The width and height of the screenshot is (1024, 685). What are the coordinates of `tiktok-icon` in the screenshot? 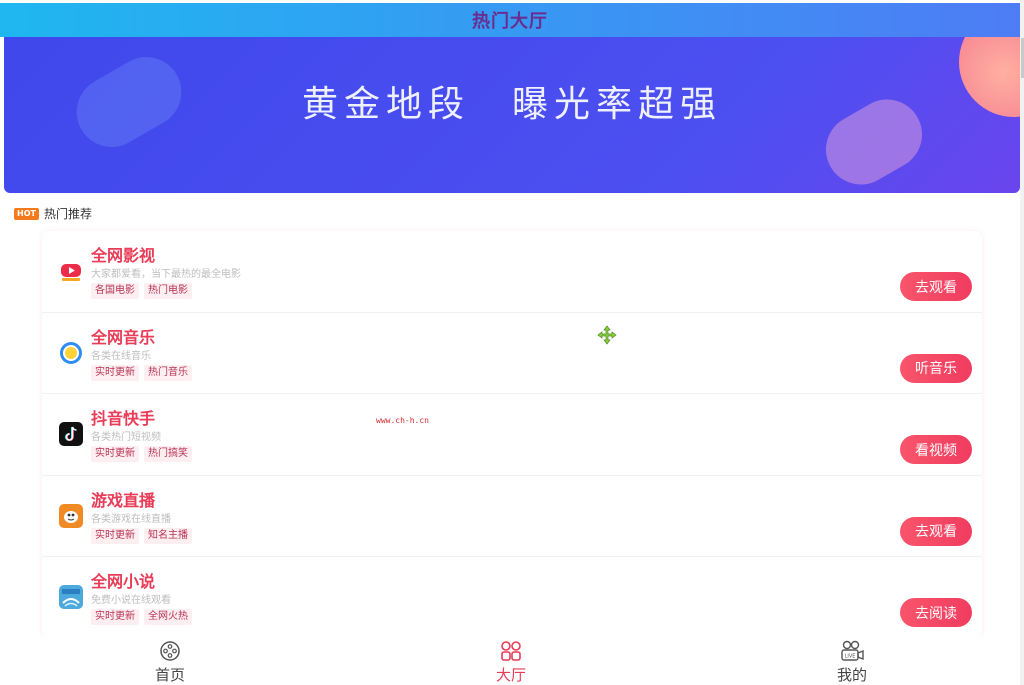 It's located at (71, 434).